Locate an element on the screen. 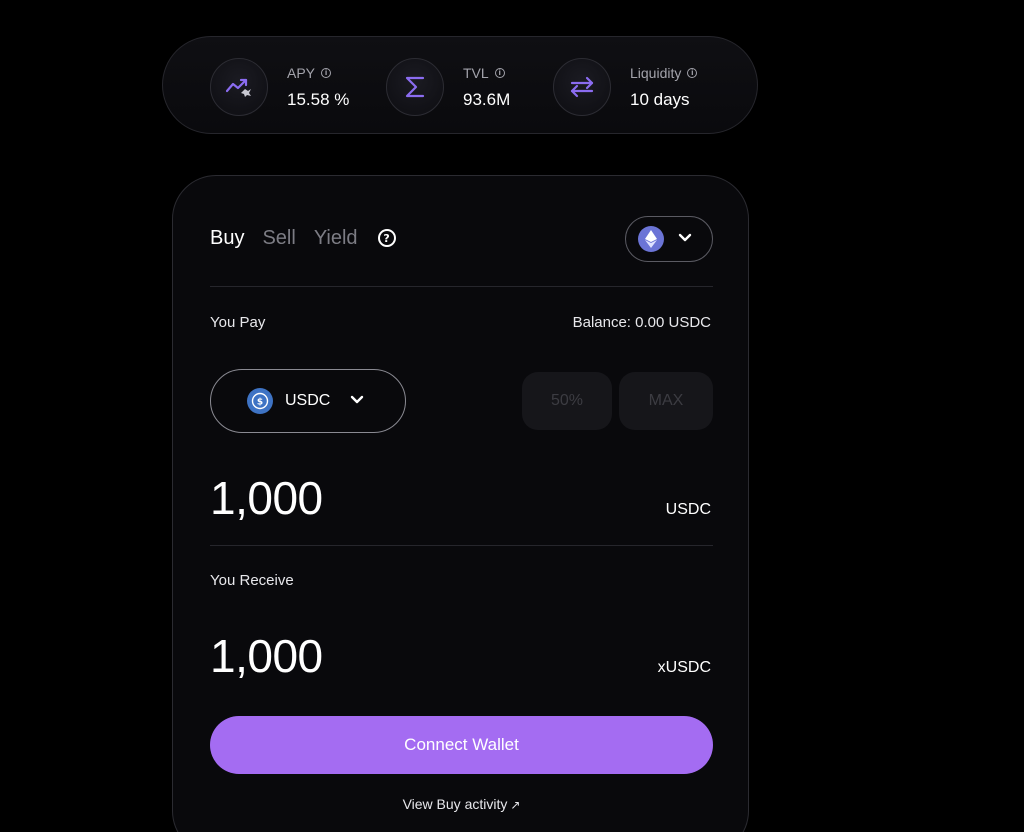 This screenshot has height=832, width=1024. balance-text: Balance: 0.00 USDC is located at coordinates (641, 322).